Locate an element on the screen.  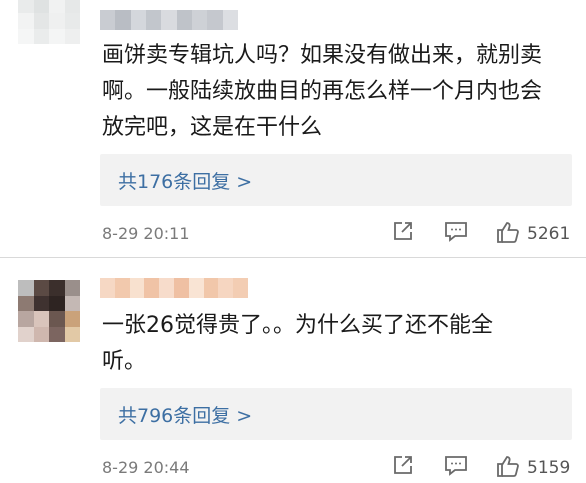
comment-timestamp: 8-29 20:44 is located at coordinates (146, 467).